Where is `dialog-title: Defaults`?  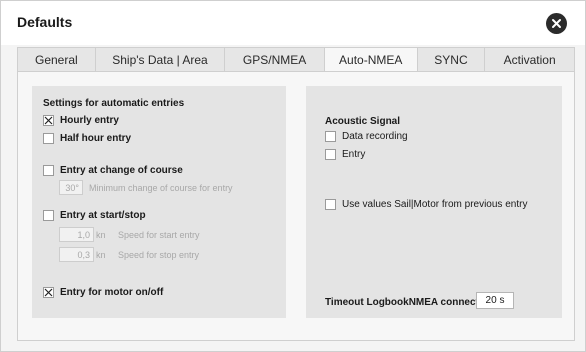
dialog-title: Defaults is located at coordinates (45, 22).